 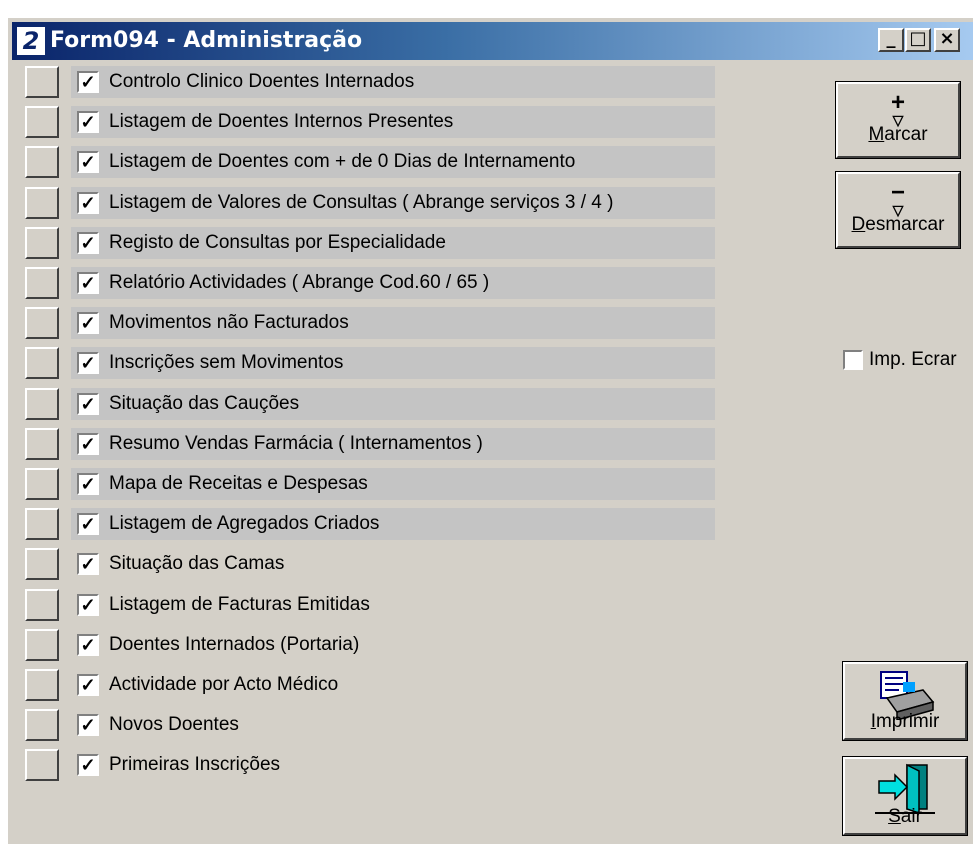 What do you see at coordinates (296, 444) in the screenshot?
I see `report-label: Resumo Vendas Farmácia ( Internamentos )` at bounding box center [296, 444].